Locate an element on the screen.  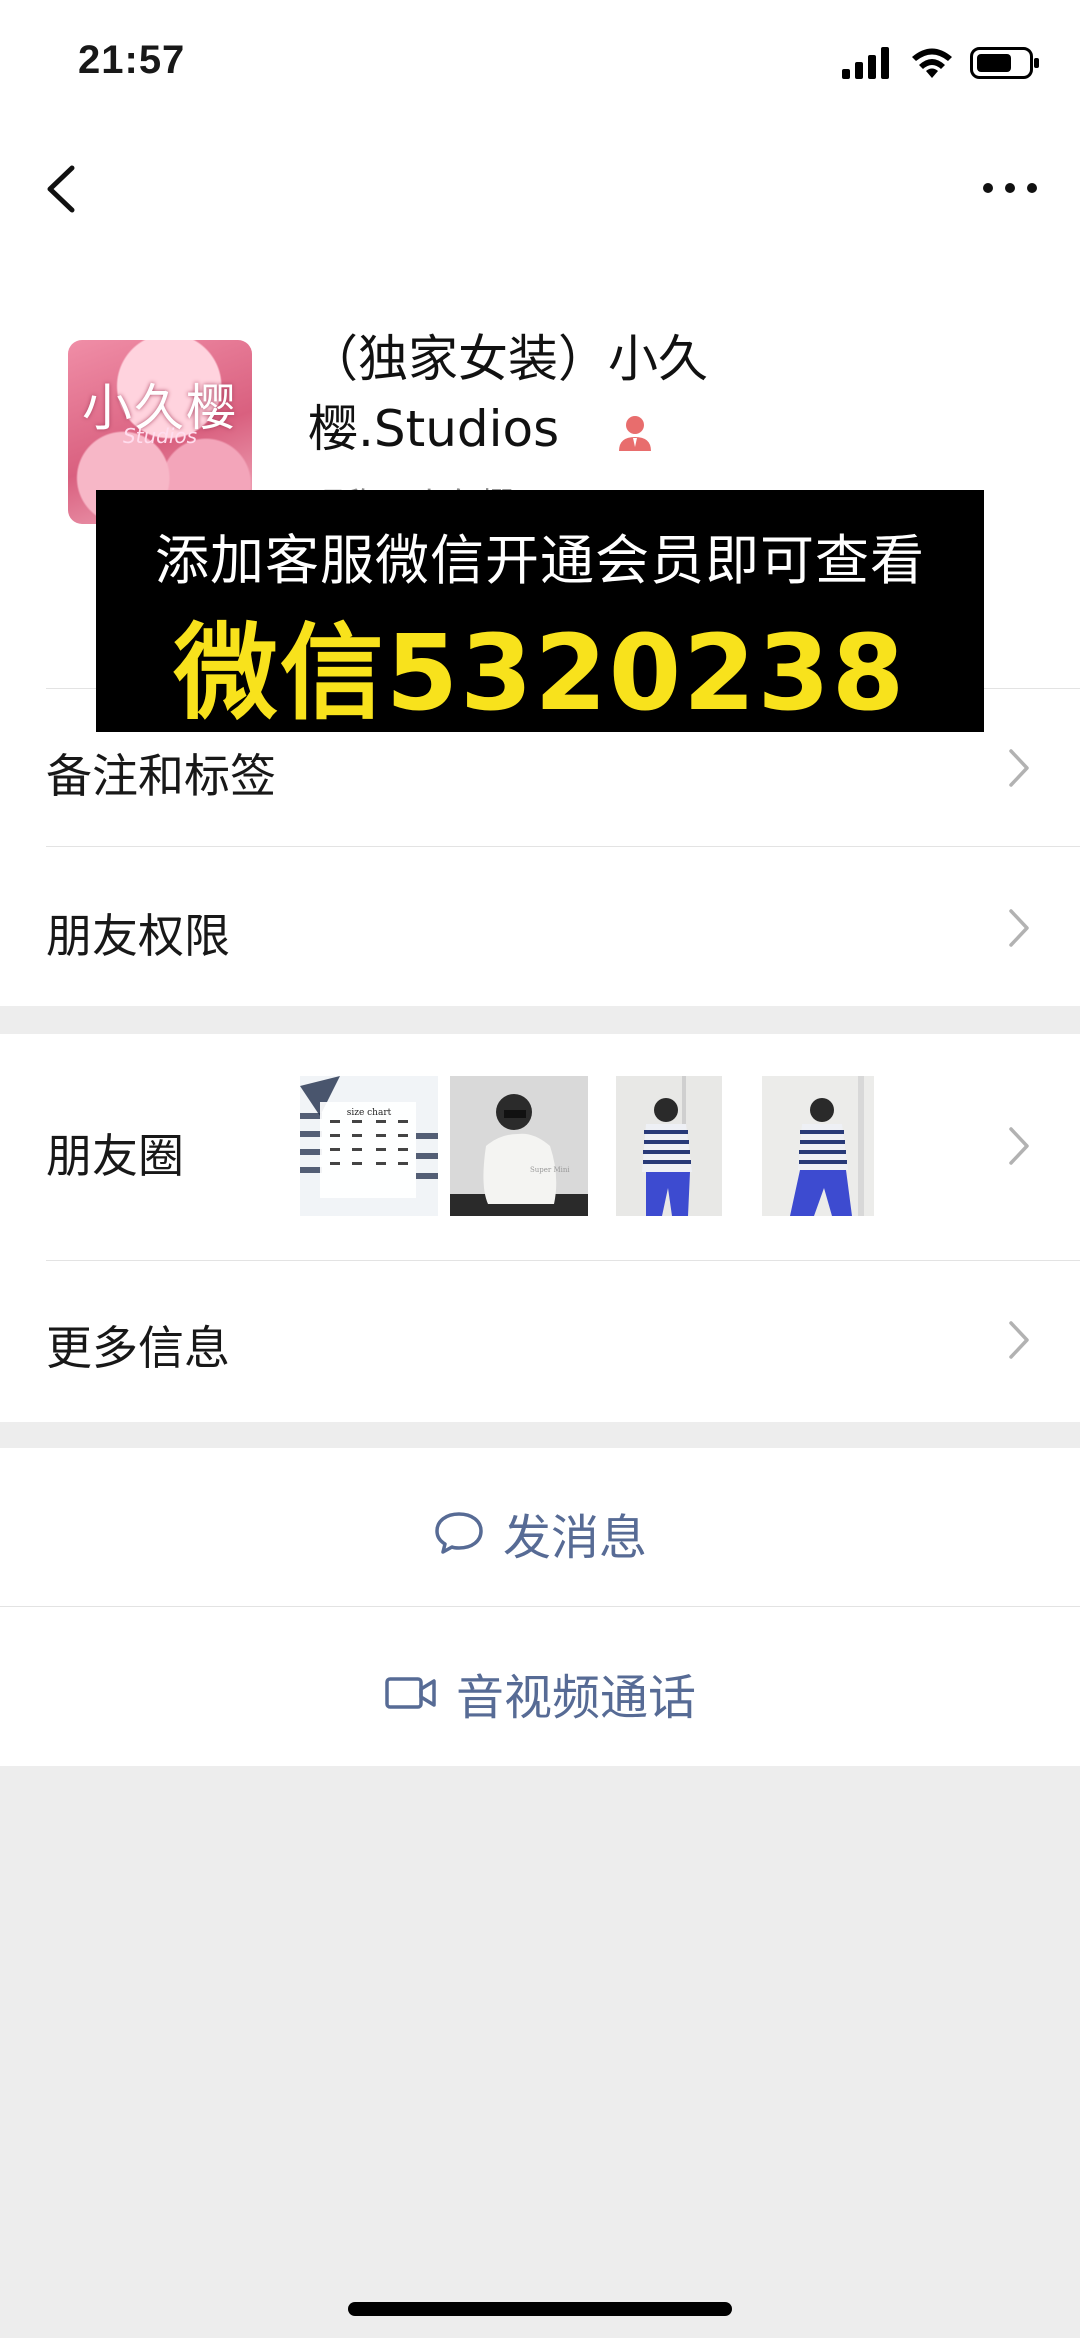
size-chart-image: size chart is located at coordinates (369, 1146).